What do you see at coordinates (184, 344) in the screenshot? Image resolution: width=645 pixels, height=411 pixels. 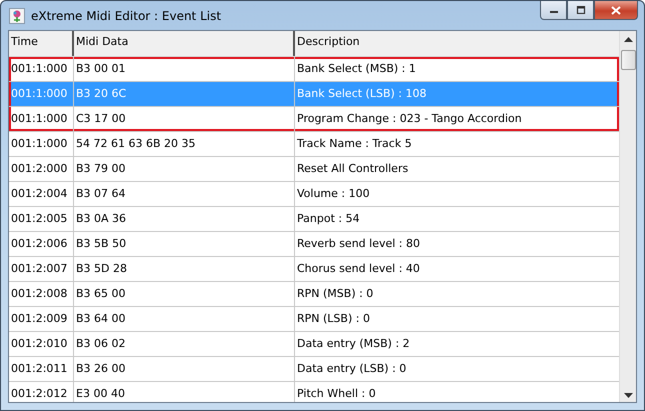 I see `table-cell: B3 06 02` at bounding box center [184, 344].